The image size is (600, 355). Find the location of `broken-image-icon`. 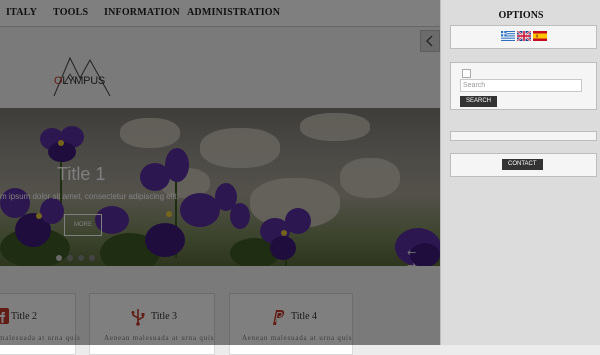

broken-image-icon is located at coordinates (466, 73).